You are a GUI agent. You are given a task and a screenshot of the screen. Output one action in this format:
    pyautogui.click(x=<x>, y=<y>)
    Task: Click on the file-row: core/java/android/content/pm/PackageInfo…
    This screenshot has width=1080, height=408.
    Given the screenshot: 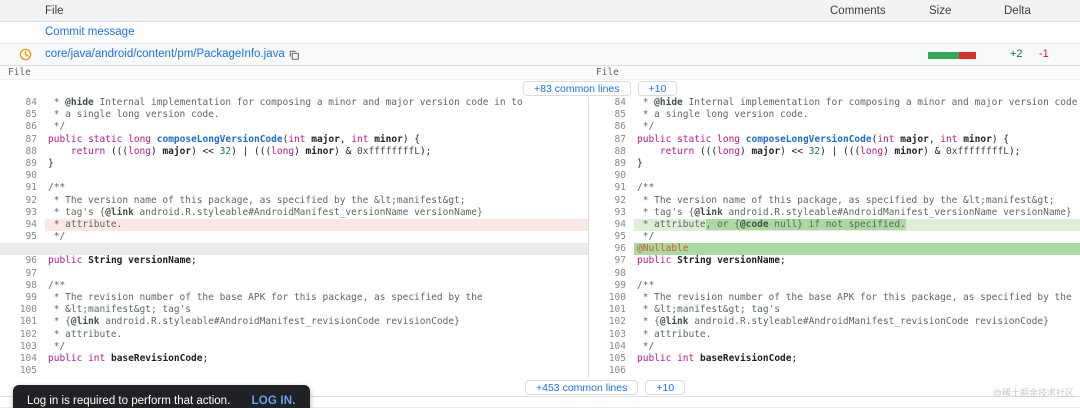 What is the action you would take?
    pyautogui.click(x=540, y=55)
    